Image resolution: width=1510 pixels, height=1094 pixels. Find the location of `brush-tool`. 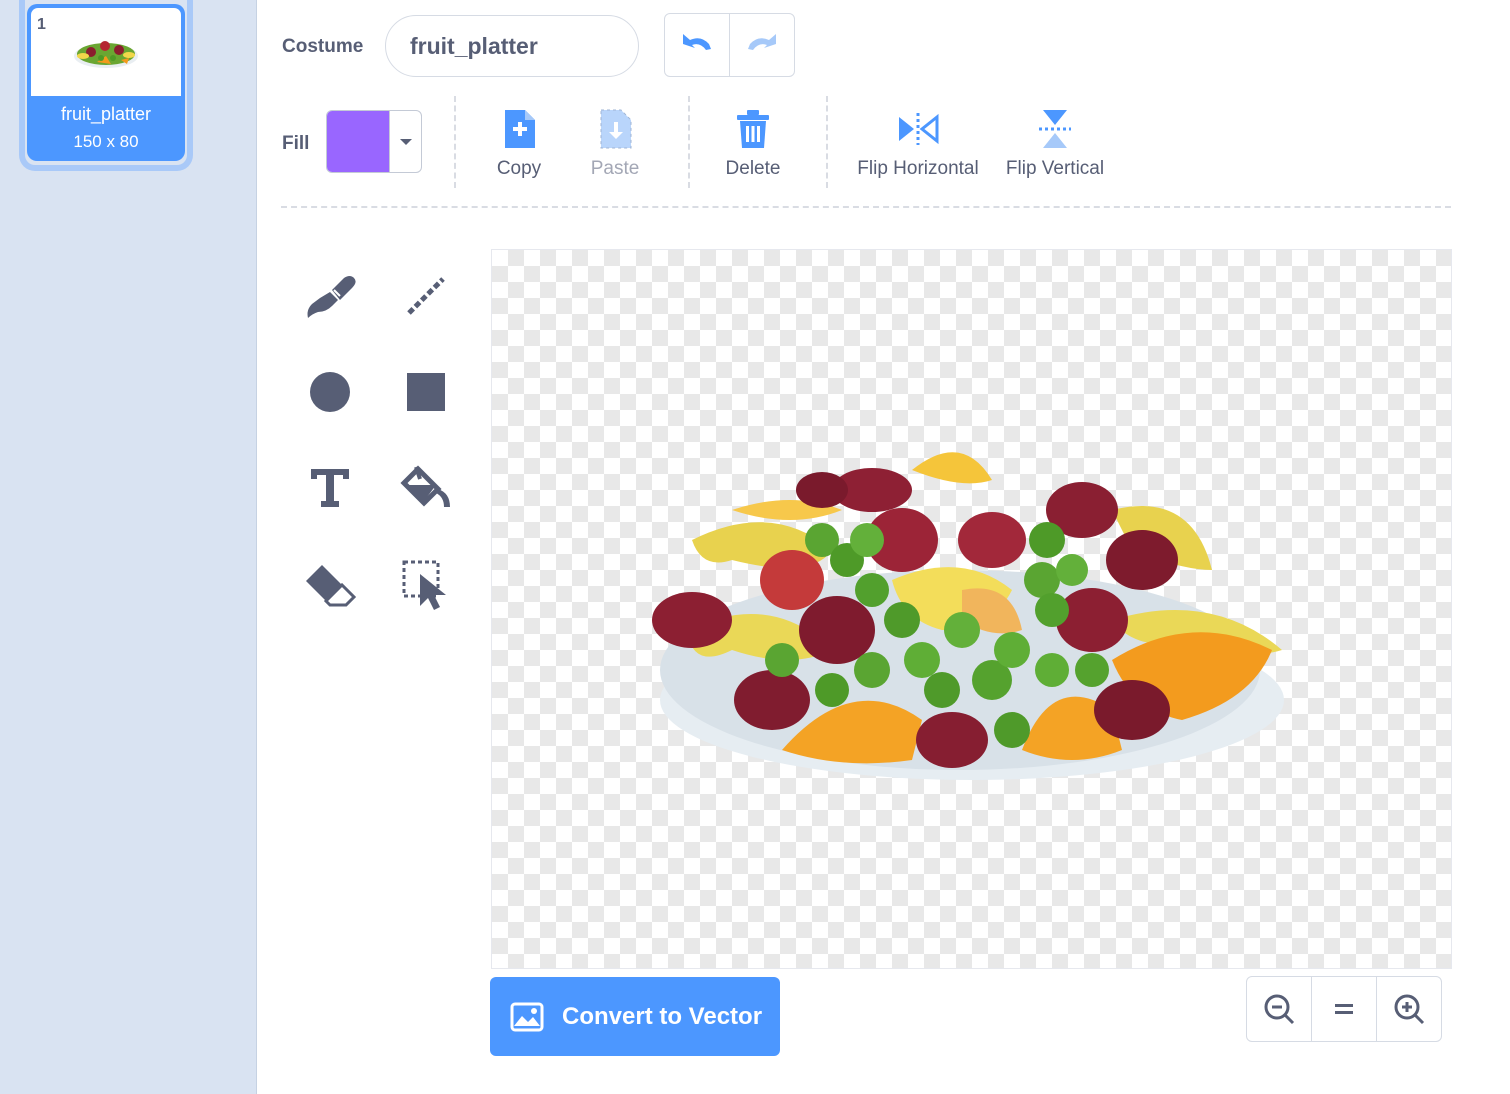

brush-tool is located at coordinates (330, 296).